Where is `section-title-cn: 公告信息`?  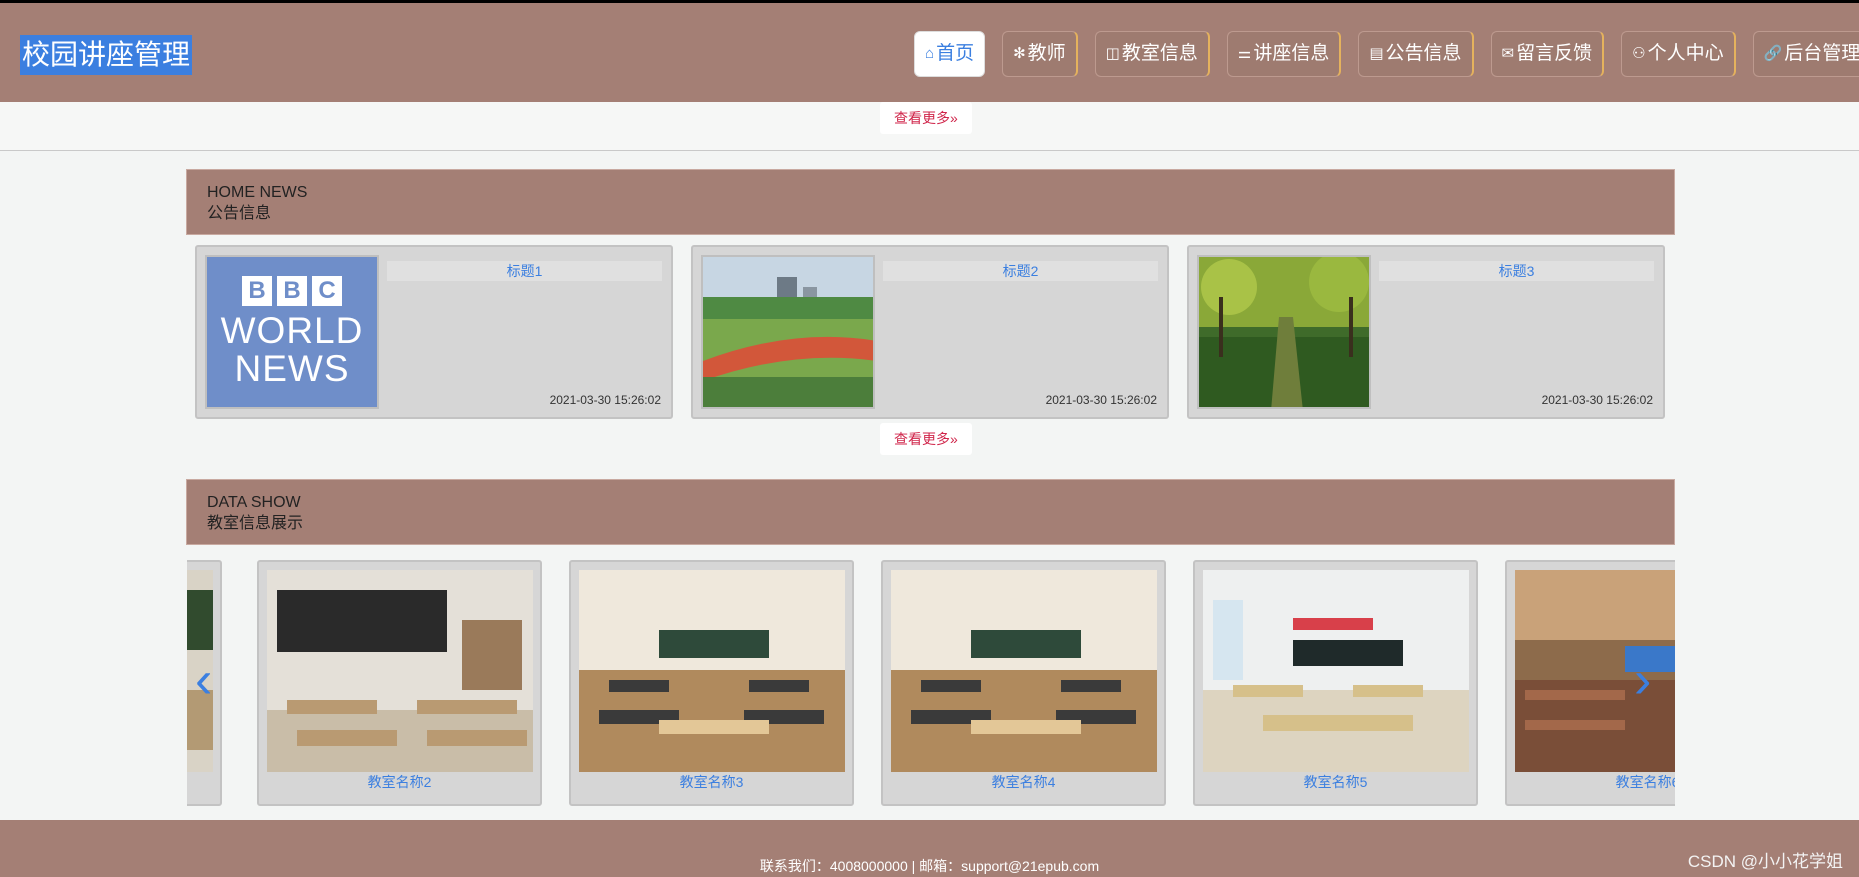
section-title-cn: 公告信息 is located at coordinates (239, 213).